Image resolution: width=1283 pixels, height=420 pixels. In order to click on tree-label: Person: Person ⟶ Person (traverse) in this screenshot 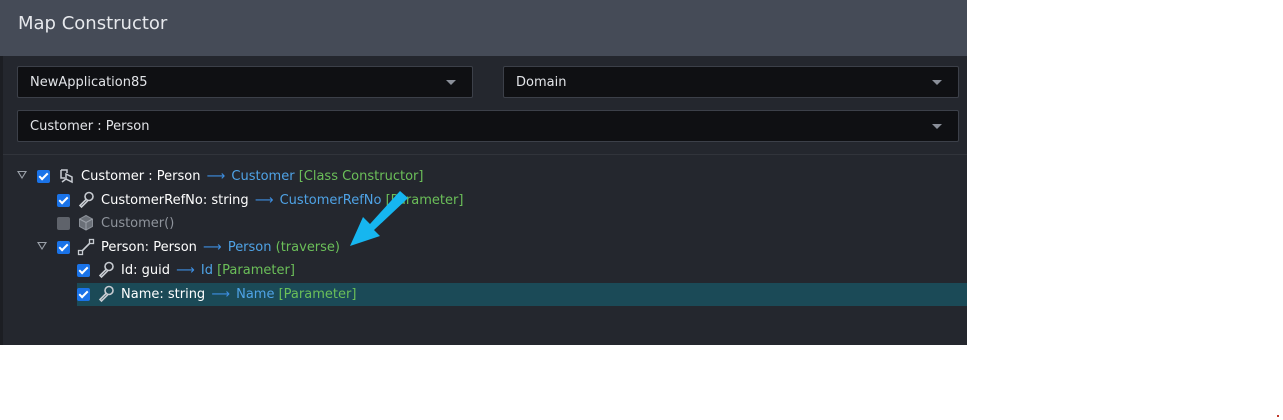, I will do `click(220, 247)`.